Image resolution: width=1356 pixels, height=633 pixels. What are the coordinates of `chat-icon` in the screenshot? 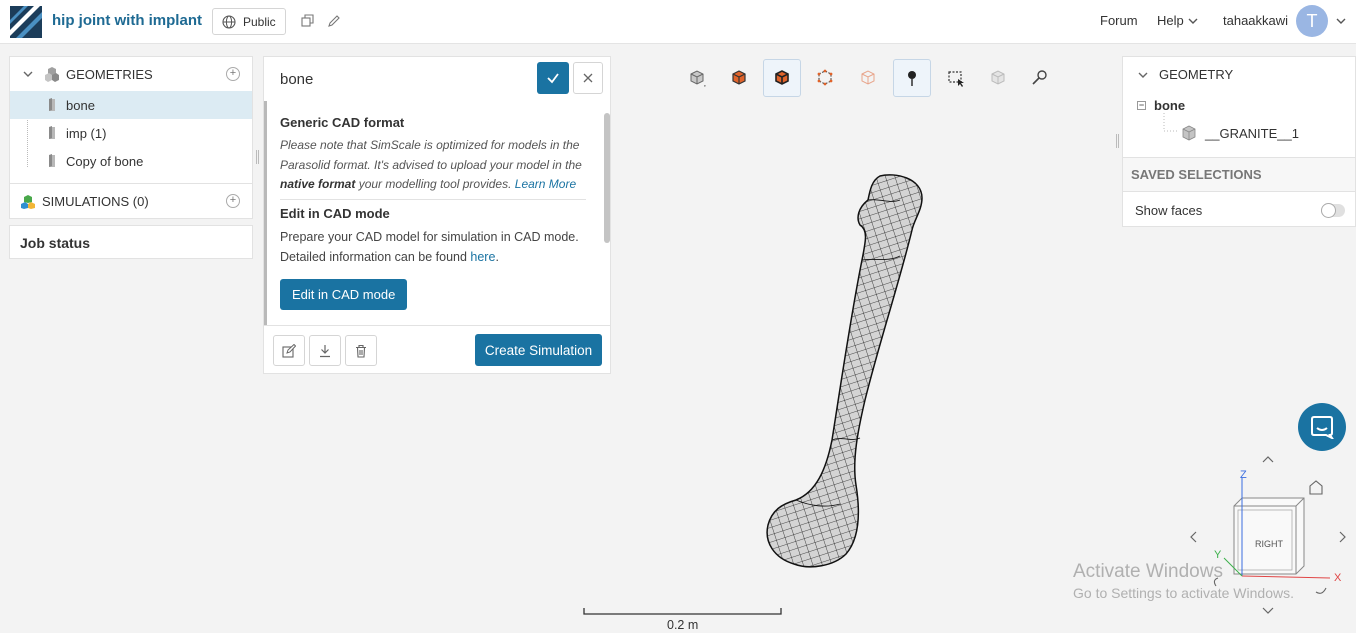 It's located at (1322, 427).